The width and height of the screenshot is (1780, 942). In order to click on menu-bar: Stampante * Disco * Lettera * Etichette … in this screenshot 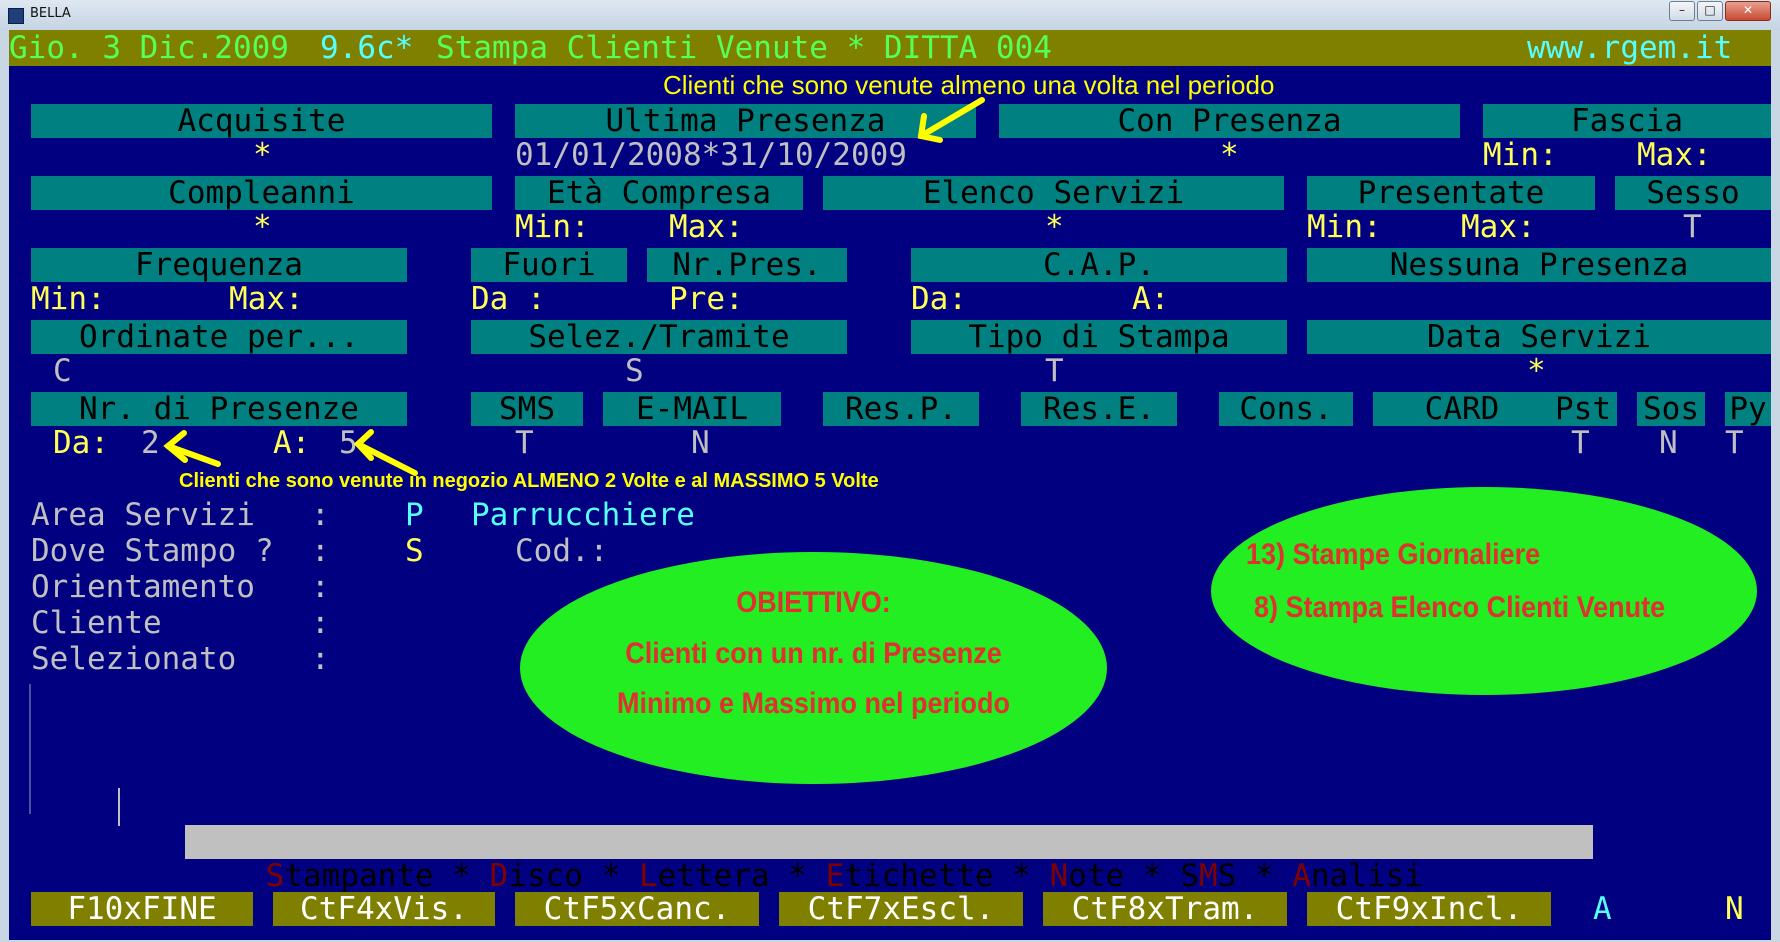, I will do `click(889, 859)`.